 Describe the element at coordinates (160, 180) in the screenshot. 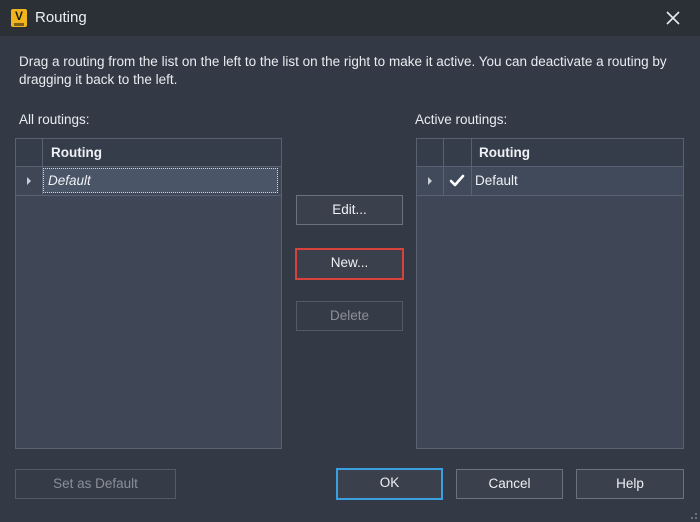

I see `selected-cell: Default` at that location.